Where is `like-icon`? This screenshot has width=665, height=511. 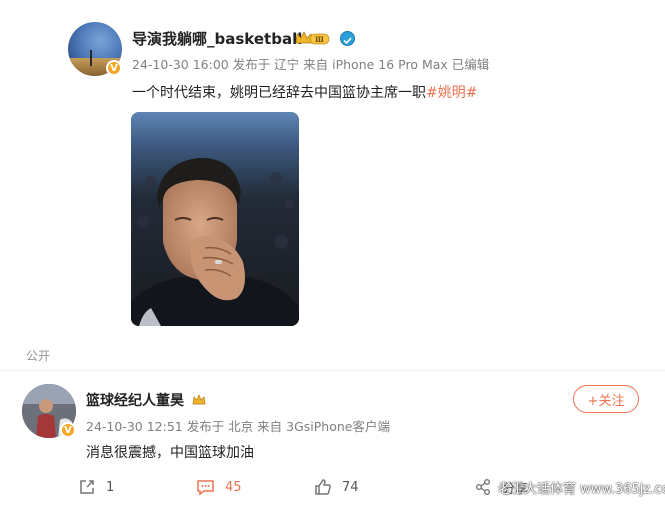
like-icon is located at coordinates (323, 487).